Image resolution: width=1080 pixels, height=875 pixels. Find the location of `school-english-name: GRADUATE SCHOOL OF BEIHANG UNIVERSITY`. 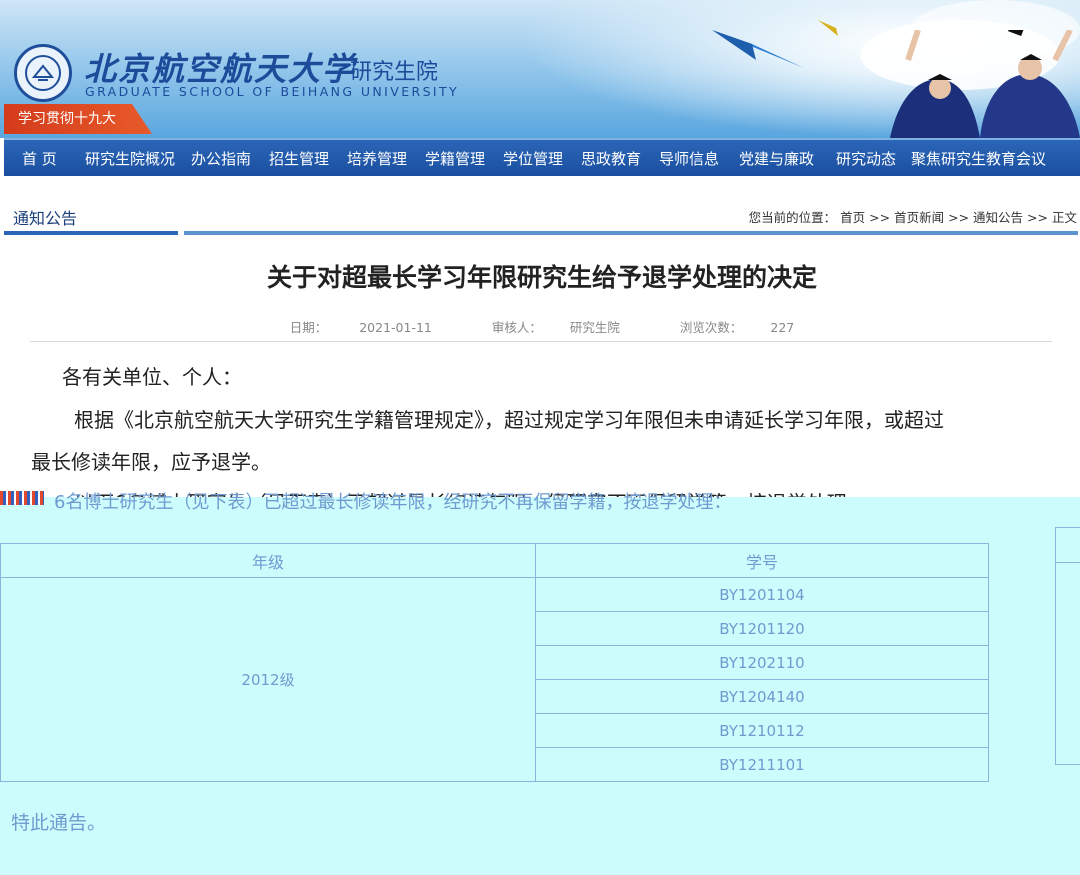

school-english-name: GRADUATE SCHOOL OF BEIHANG UNIVERSITY is located at coordinates (272, 91).